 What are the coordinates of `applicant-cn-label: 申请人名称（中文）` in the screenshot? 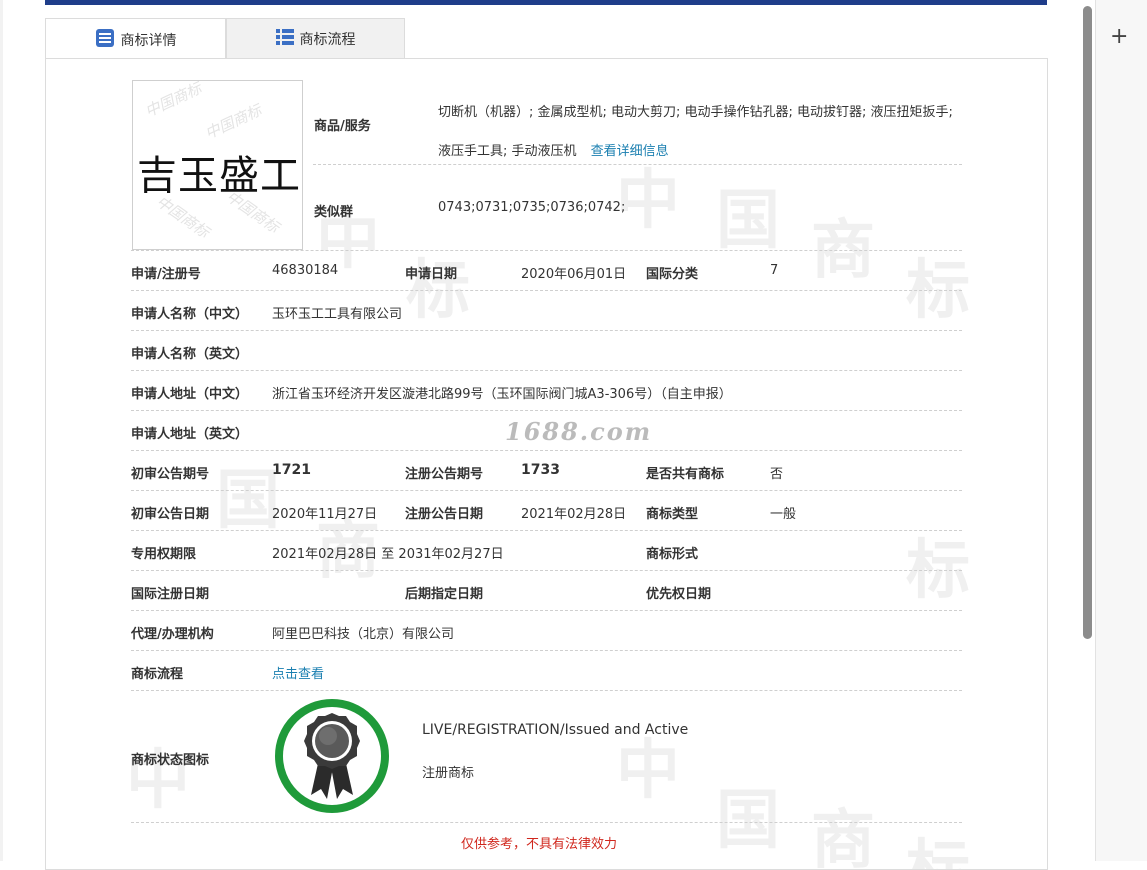 It's located at (190, 314).